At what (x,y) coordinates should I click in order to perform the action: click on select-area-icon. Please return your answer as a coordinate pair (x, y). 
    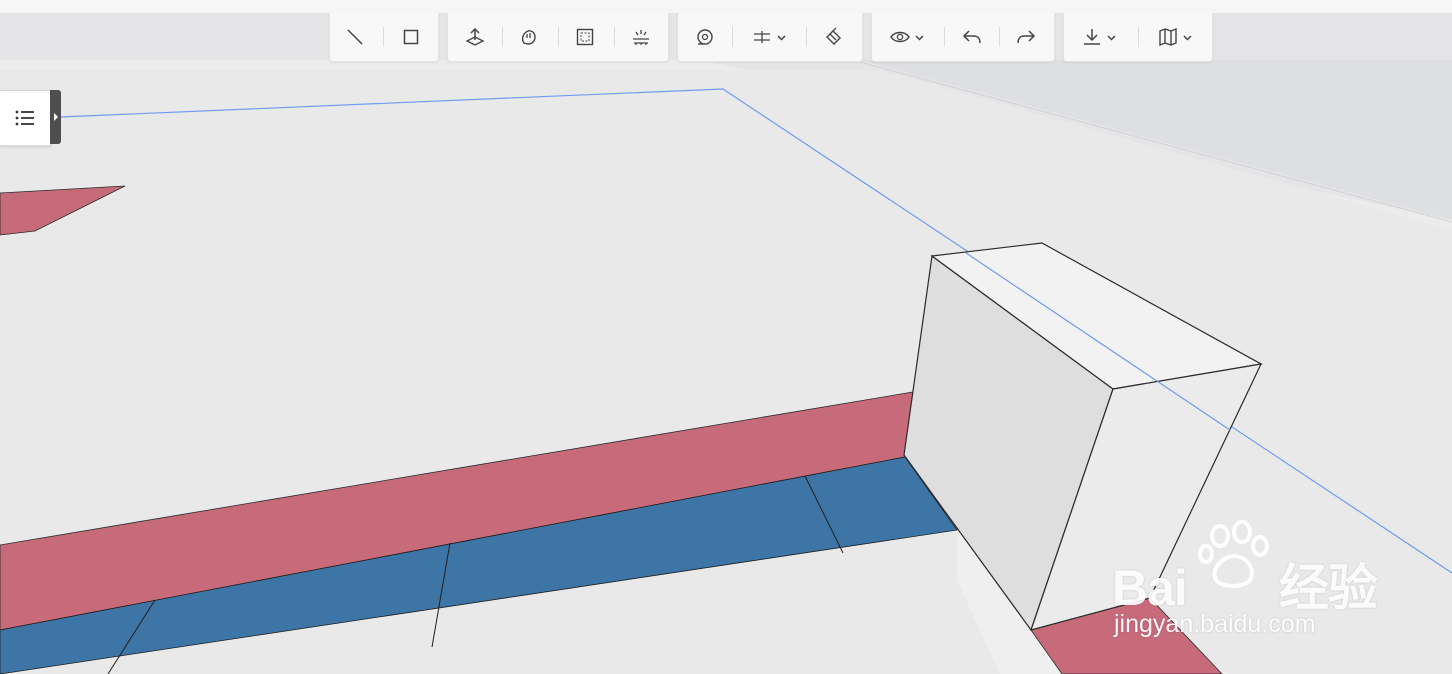
    Looking at the image, I should click on (585, 37).